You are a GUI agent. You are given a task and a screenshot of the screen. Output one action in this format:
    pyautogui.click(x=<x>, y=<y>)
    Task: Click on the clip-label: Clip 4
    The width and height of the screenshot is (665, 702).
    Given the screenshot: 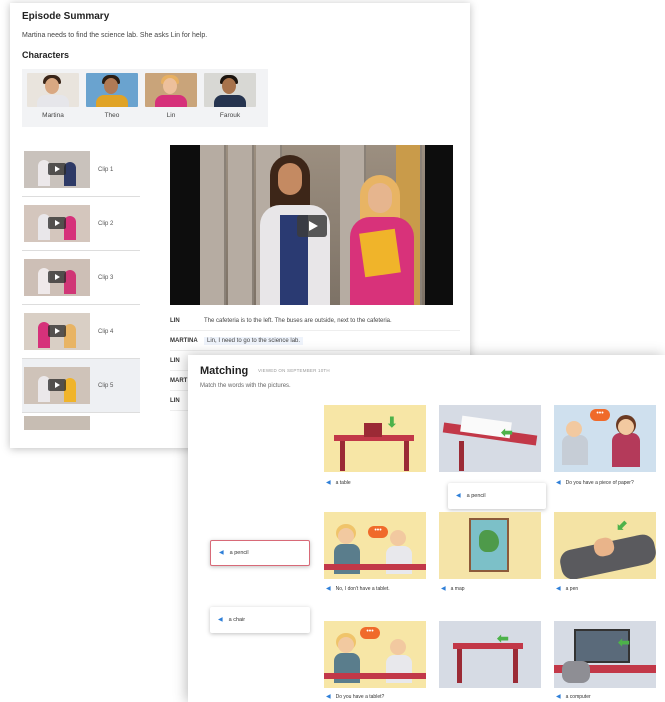 What is the action you would take?
    pyautogui.click(x=106, y=331)
    